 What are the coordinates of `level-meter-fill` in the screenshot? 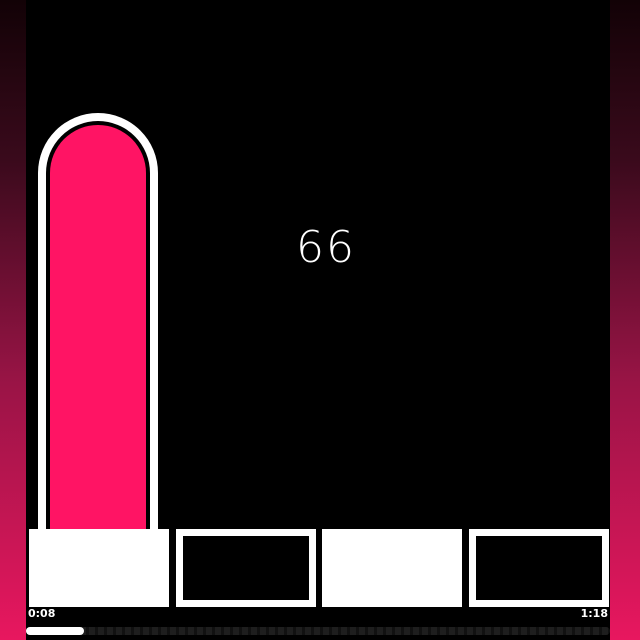 It's located at (98, 331).